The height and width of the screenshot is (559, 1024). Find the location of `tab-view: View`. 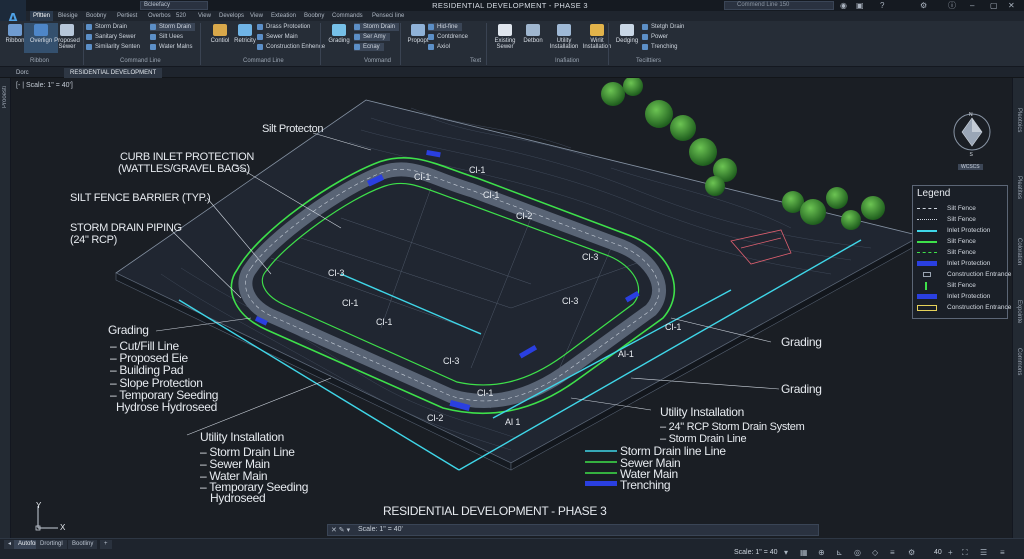

tab-view: View is located at coordinates (204, 16).